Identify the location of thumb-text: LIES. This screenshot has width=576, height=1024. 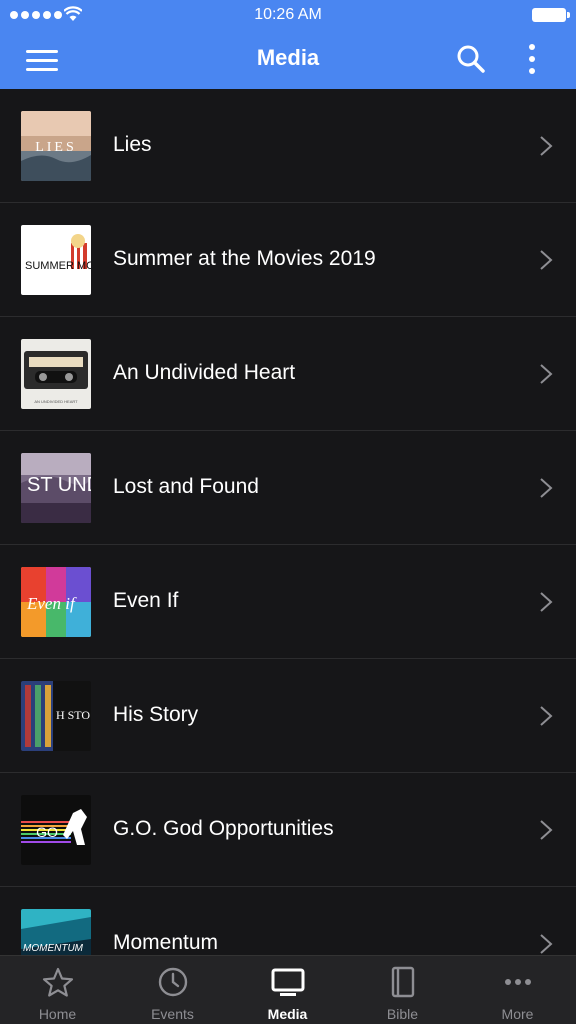
(56, 147).